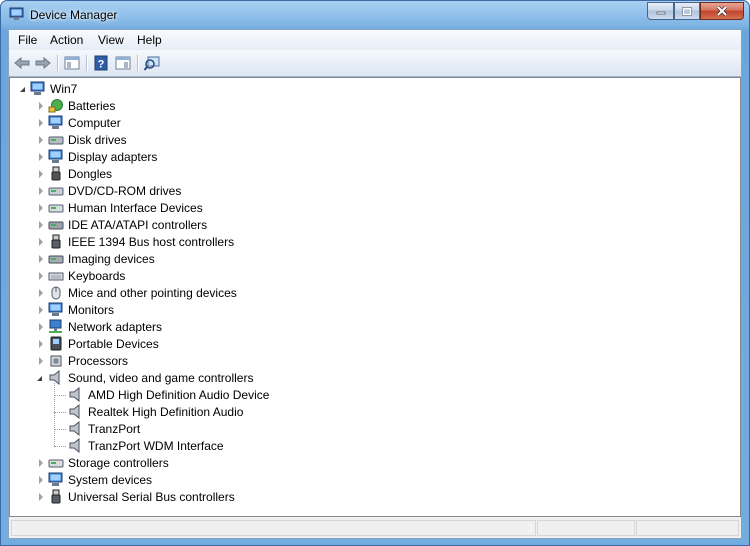 This screenshot has height=546, width=750. I want to click on properties-icon, so click(123, 63).